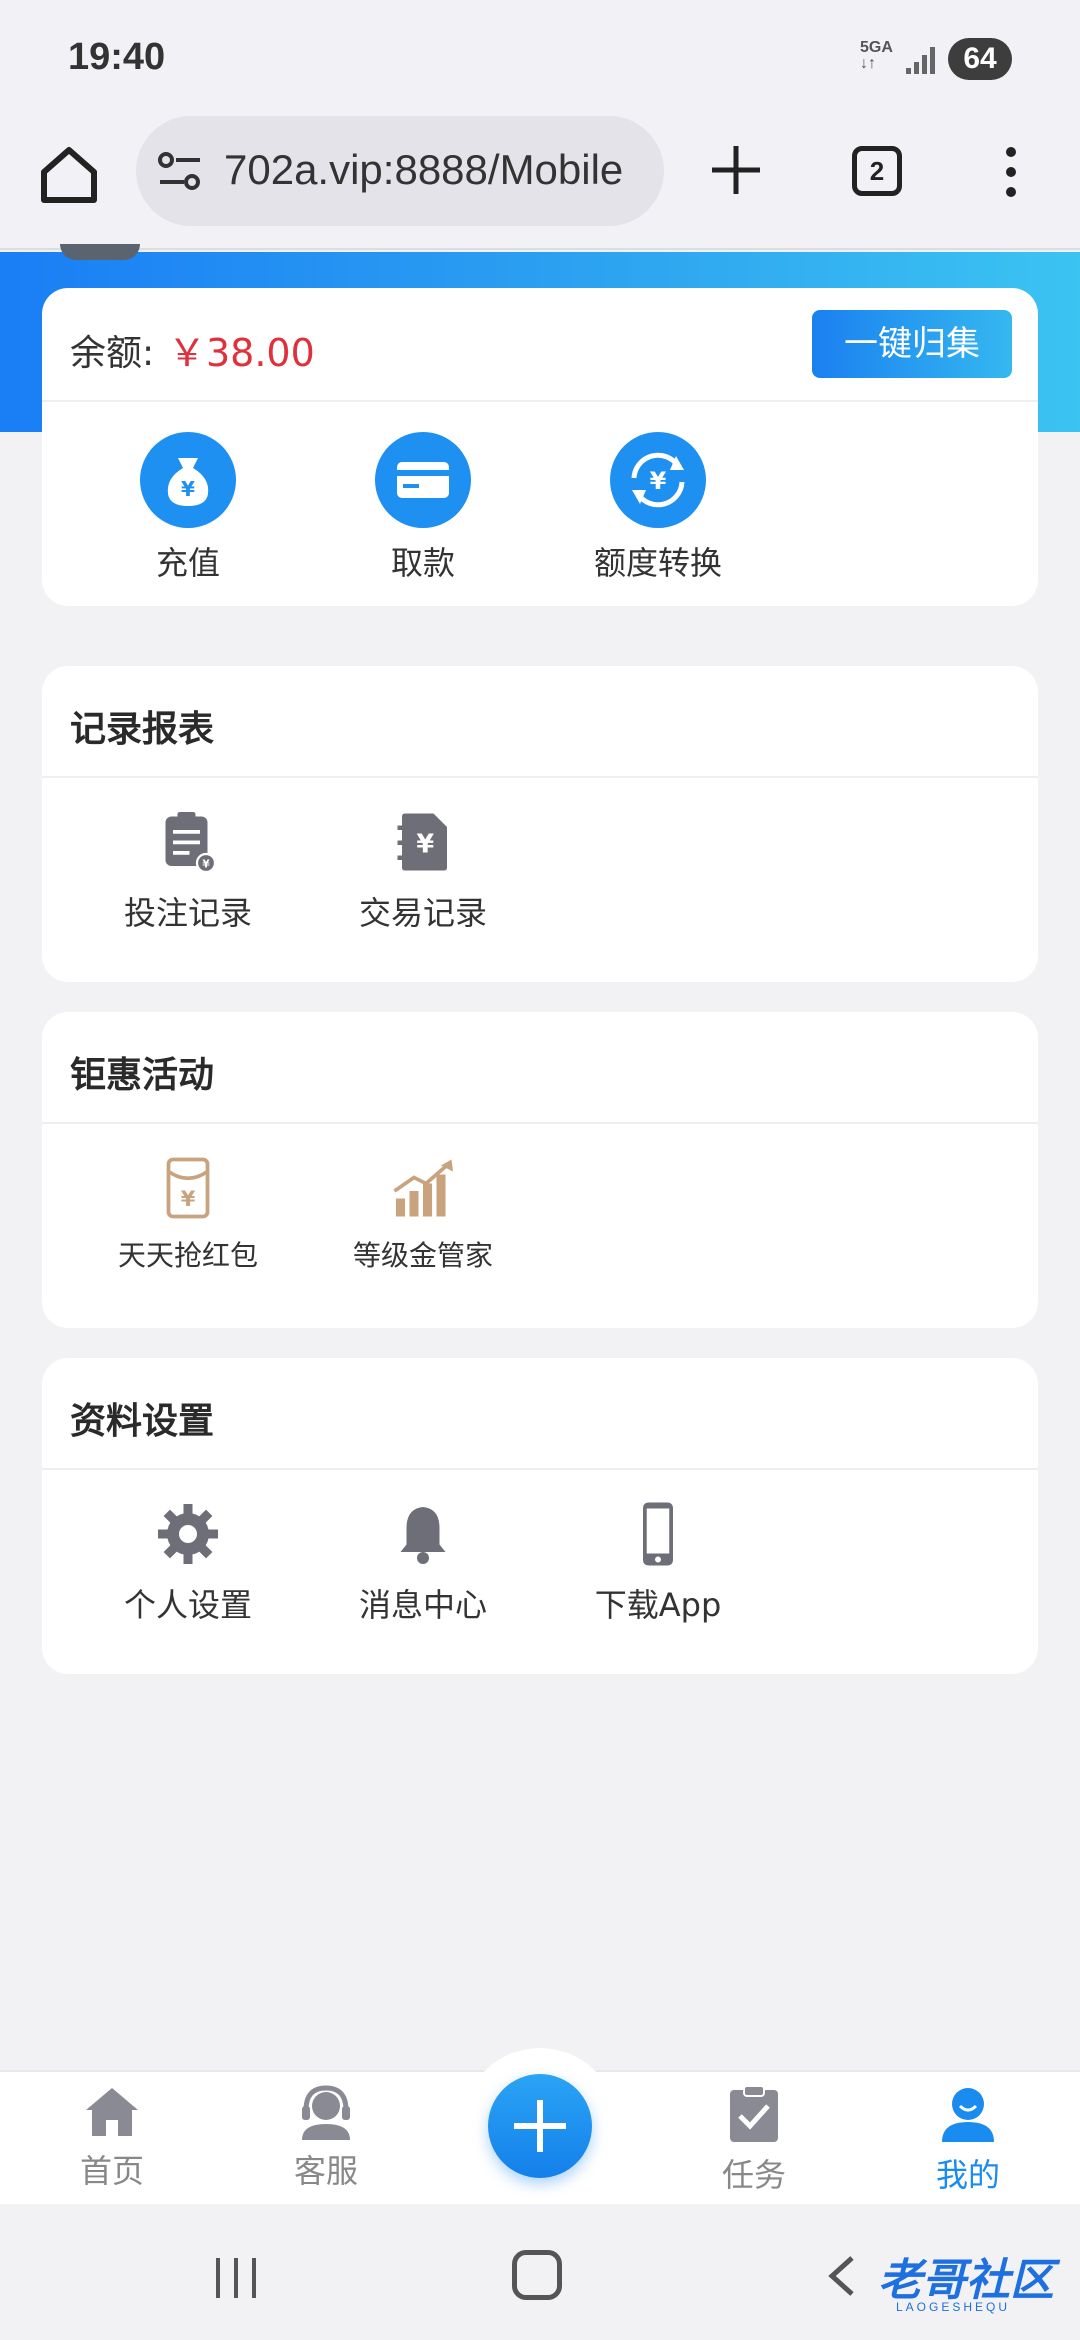 The height and width of the screenshot is (2340, 1080). I want to click on promotions-header: 钜惠活动, so click(540, 1068).